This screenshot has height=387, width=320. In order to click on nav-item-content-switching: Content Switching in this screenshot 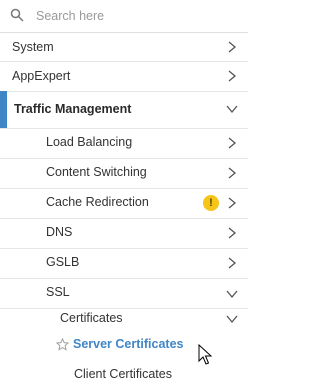, I will do `click(124, 173)`.